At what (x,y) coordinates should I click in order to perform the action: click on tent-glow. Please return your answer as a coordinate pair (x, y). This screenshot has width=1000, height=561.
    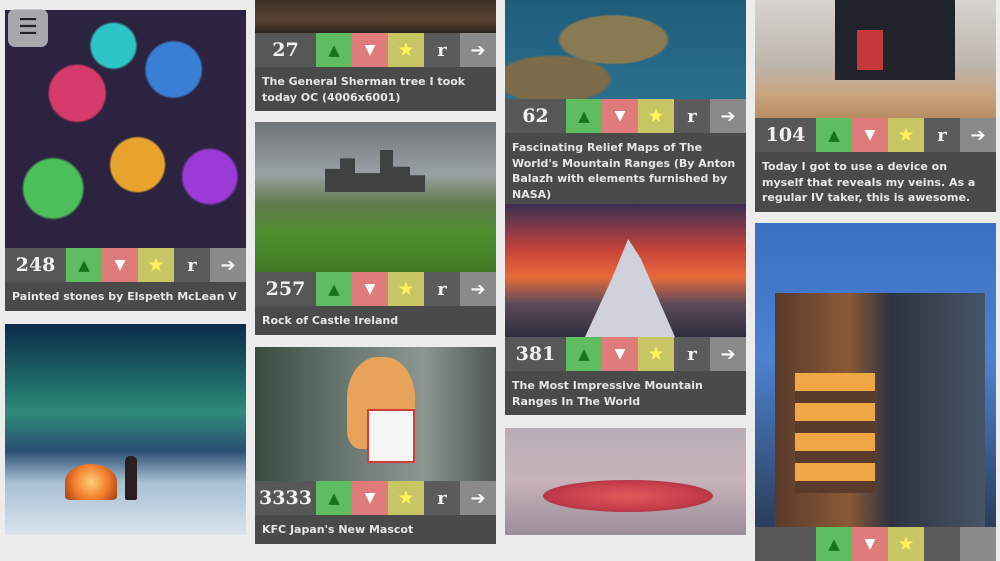
    Looking at the image, I should click on (91, 482).